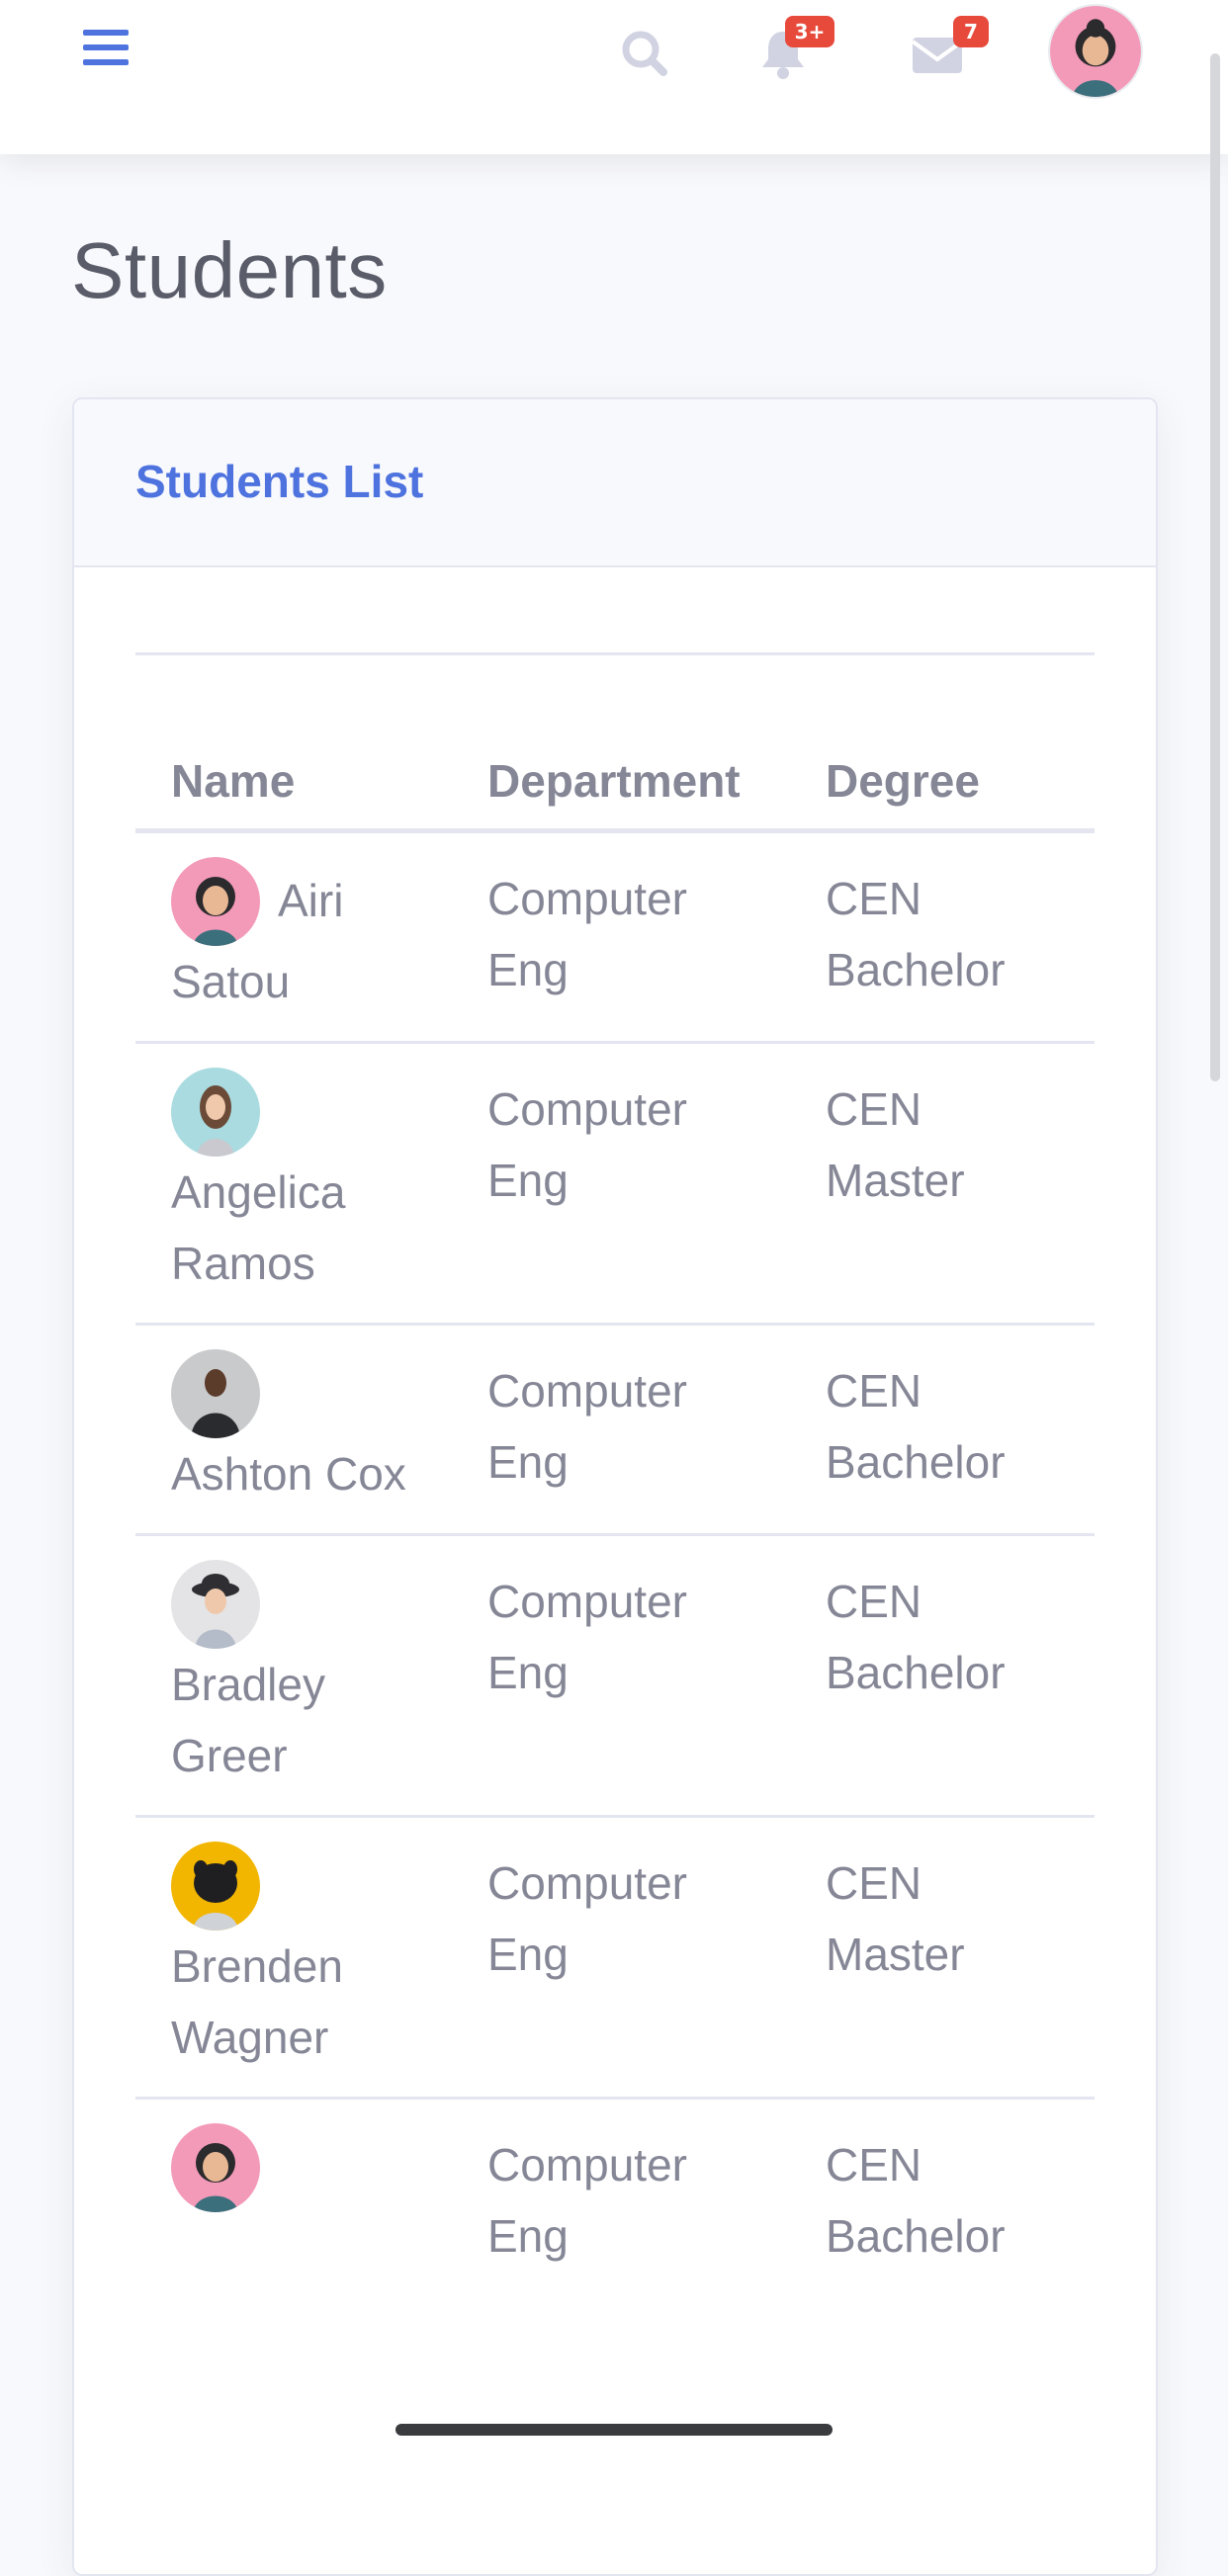 Image resolution: width=1228 pixels, height=2576 pixels. I want to click on student-name: Brenden Wagner, so click(257, 2001).